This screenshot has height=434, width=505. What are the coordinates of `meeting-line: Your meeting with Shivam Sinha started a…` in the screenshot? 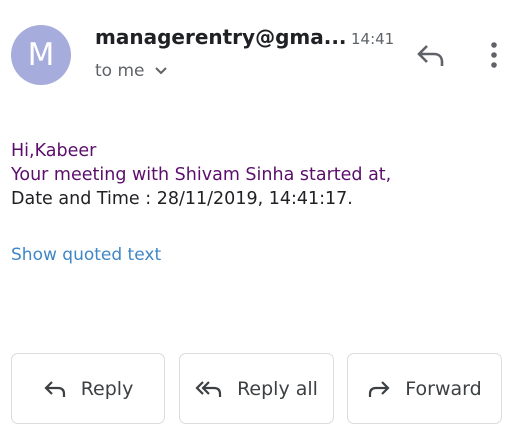 It's located at (201, 175).